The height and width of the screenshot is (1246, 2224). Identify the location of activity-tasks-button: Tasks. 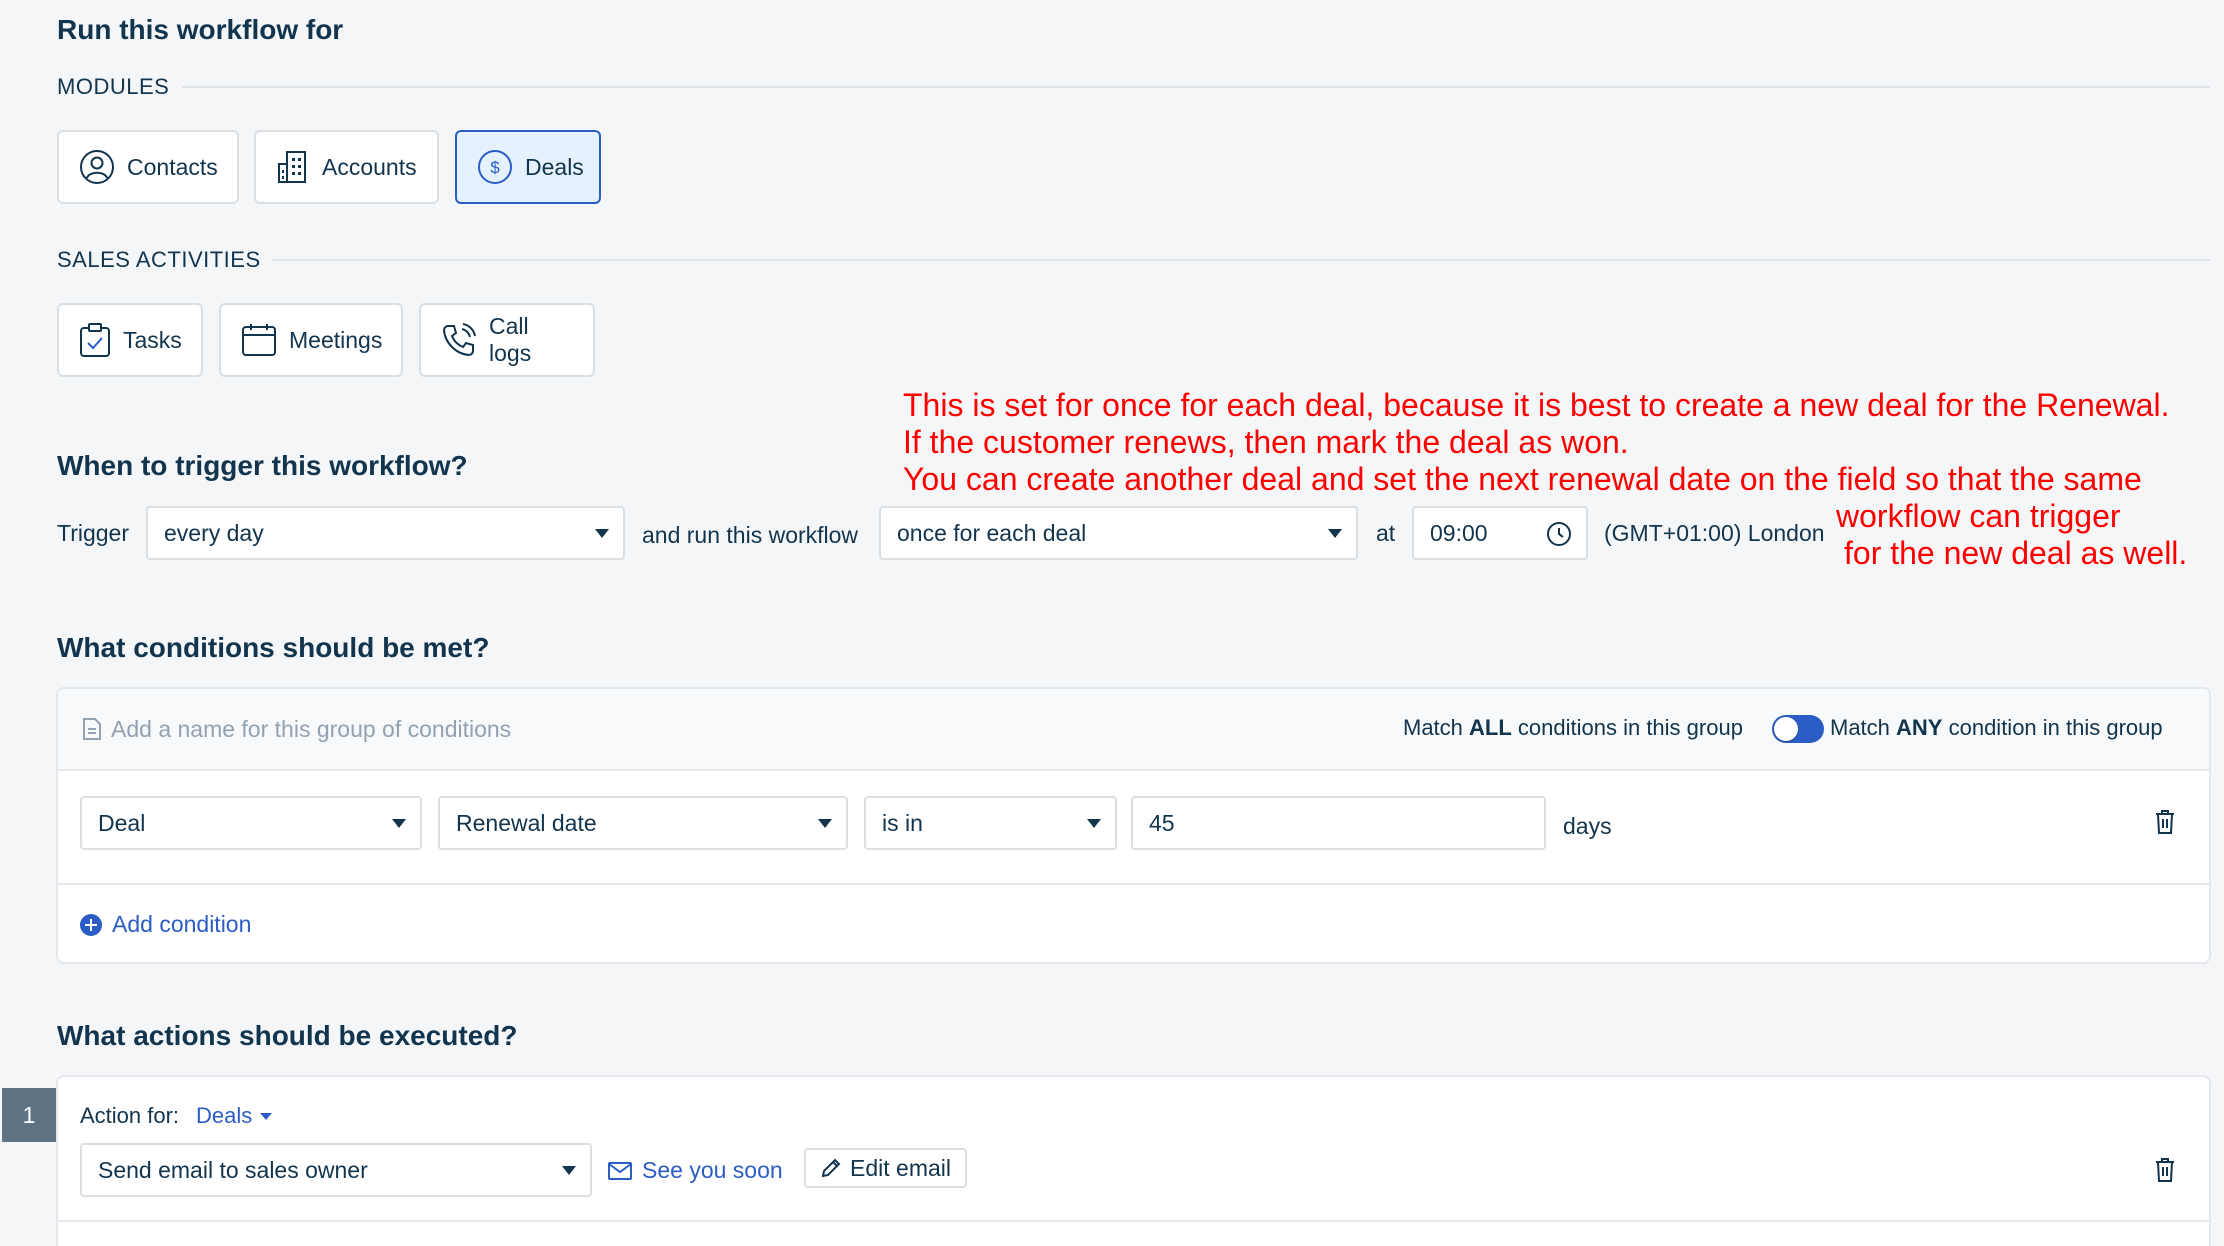
(130, 340).